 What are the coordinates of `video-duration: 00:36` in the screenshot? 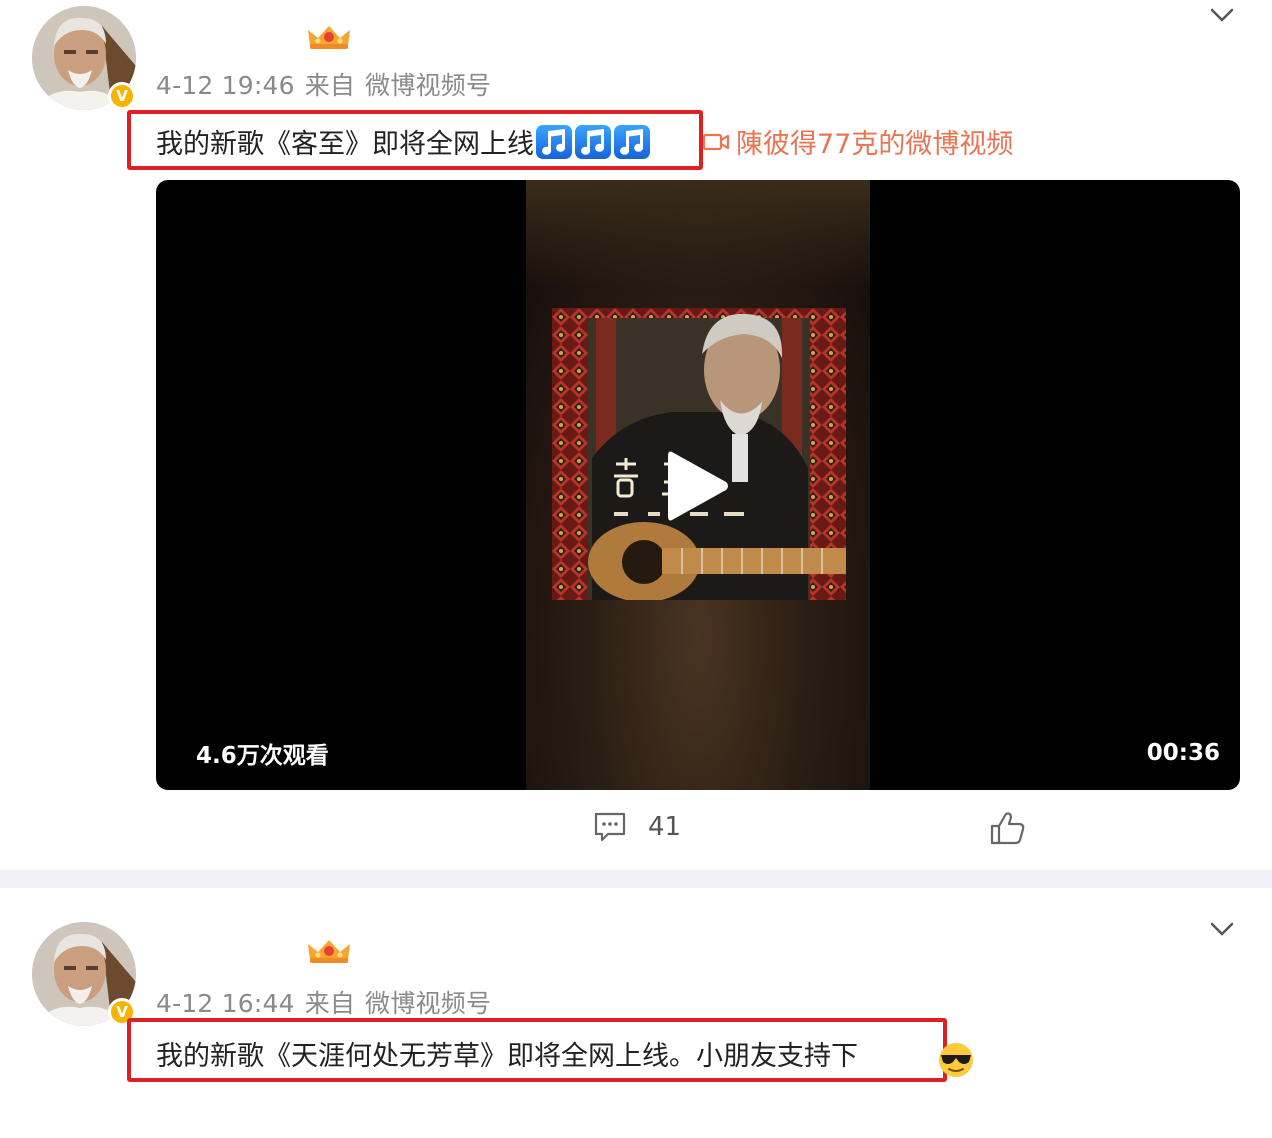 It's located at (1183, 753).